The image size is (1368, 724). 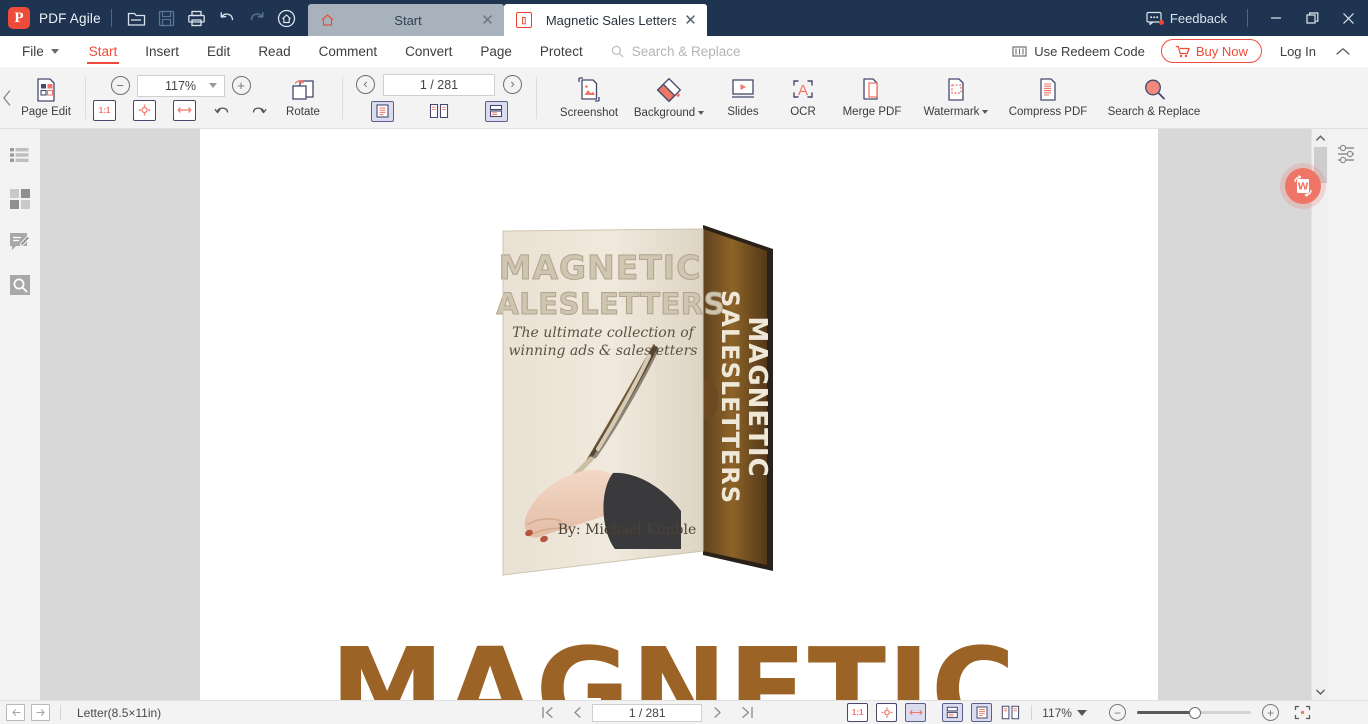 I want to click on tab-start-close-icon: ✕, so click(x=487, y=20).